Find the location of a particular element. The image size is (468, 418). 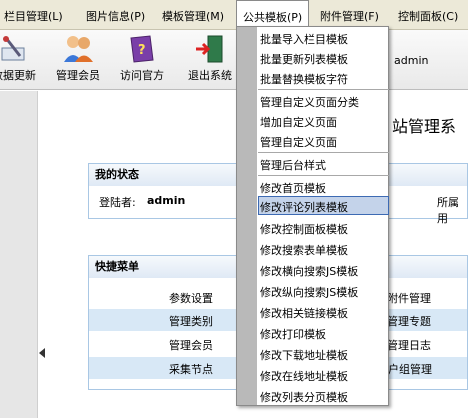

menu-item-batch-import-column-template: 批量导入栏目模板 is located at coordinates (323, 37).